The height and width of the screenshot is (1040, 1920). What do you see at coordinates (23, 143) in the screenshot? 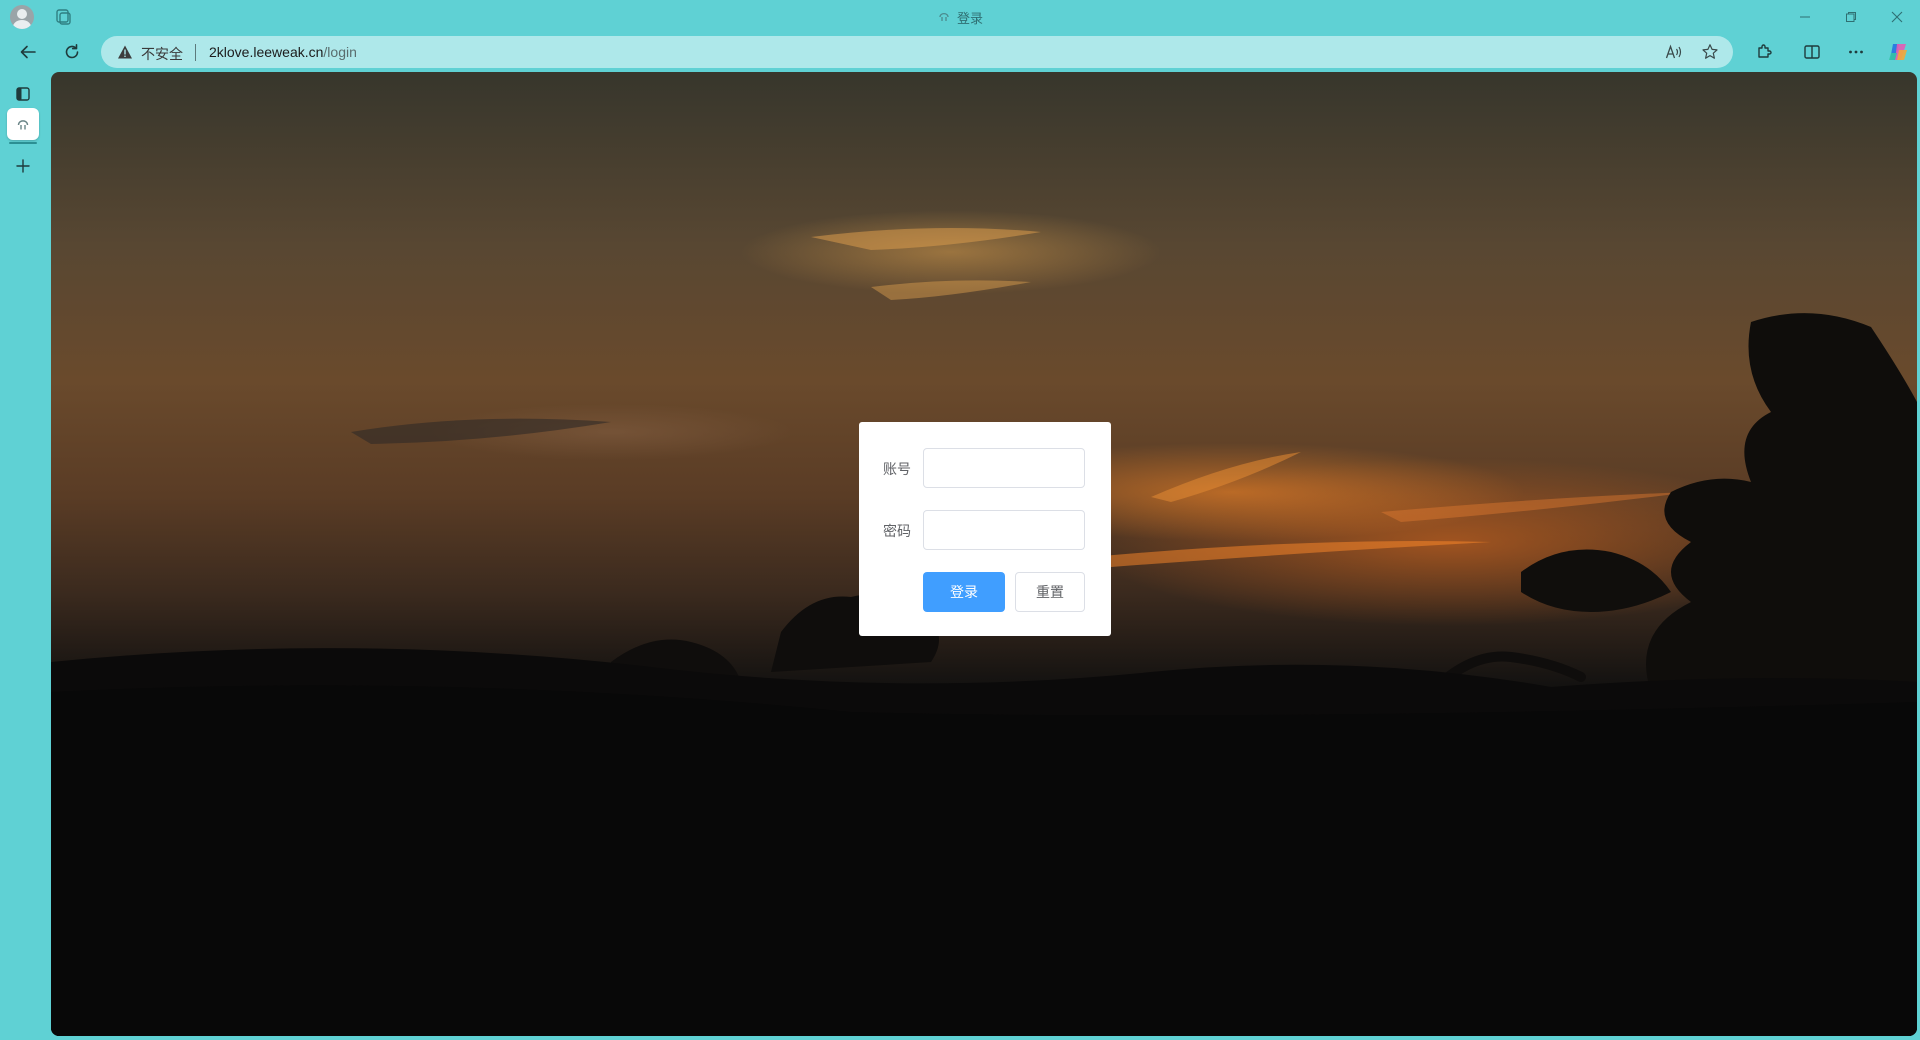
I see `active-tab-indicator` at bounding box center [23, 143].